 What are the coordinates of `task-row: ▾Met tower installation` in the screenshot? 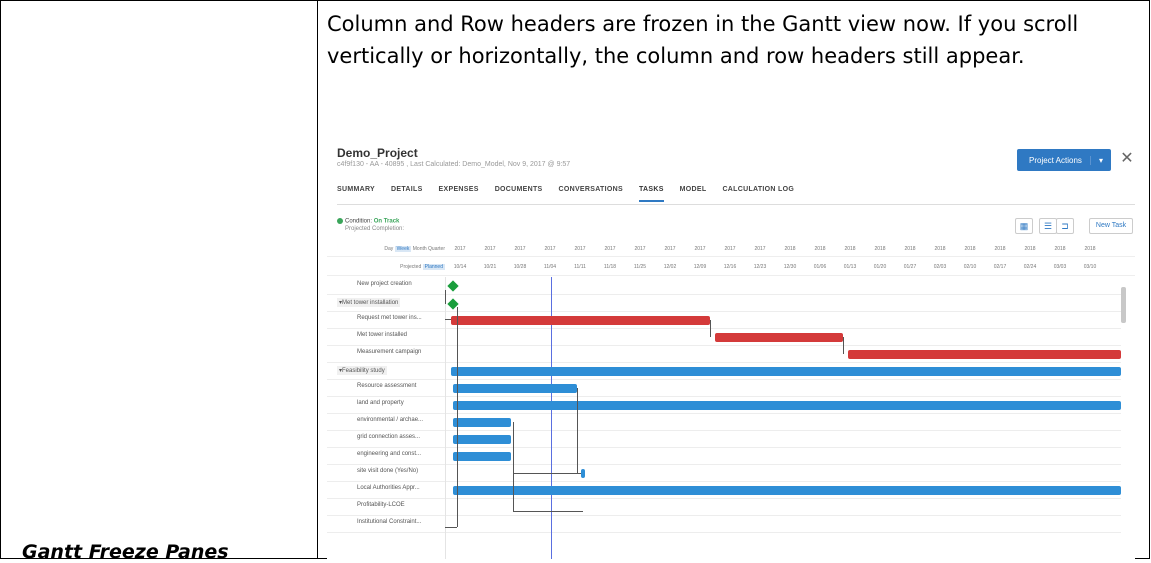 It's located at (724, 303).